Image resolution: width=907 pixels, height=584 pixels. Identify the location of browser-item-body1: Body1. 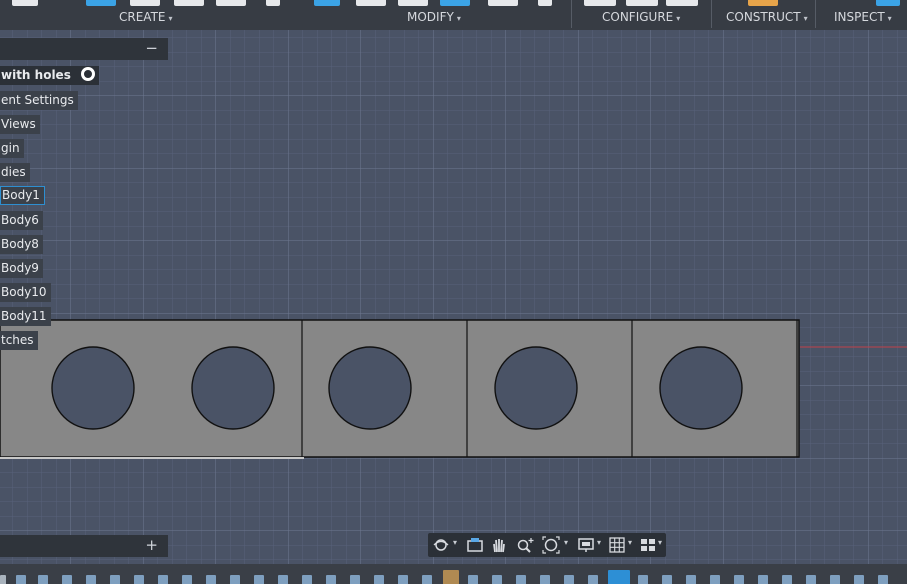
(22, 195).